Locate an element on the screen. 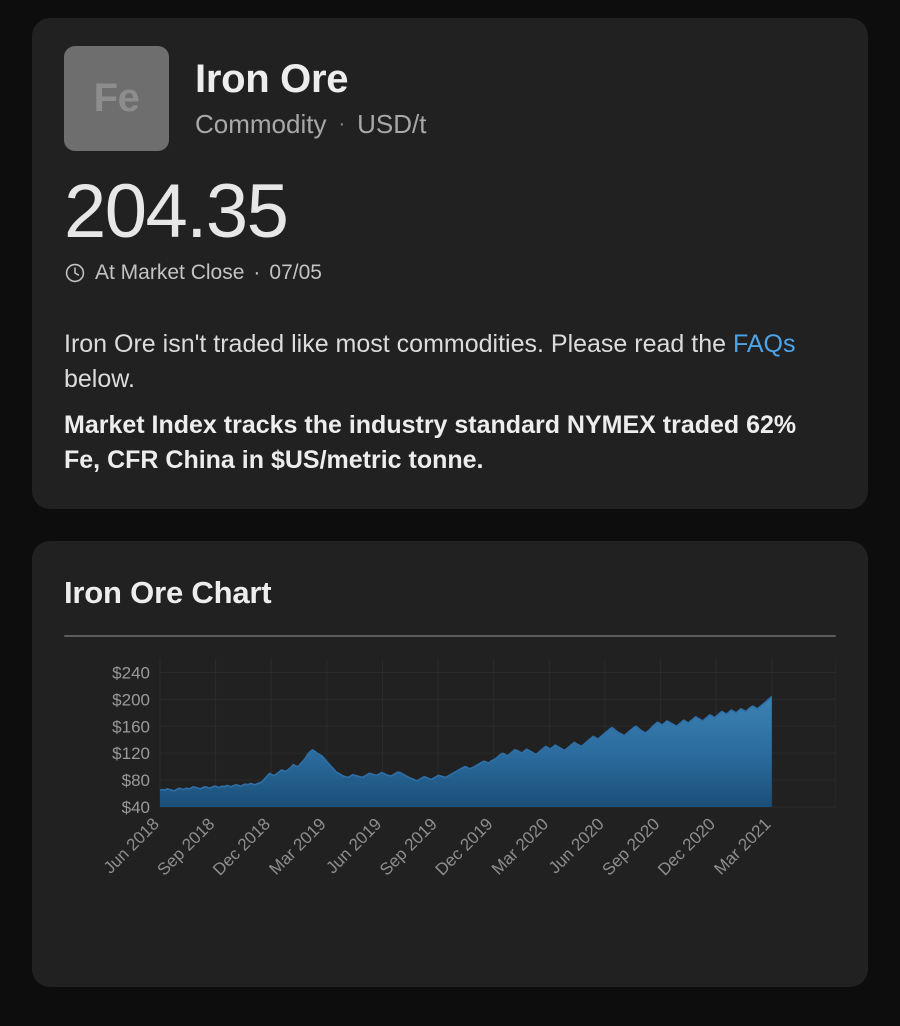 The height and width of the screenshot is (1026, 900). asset-identity-text: Iron Ore Commodity · USD/t is located at coordinates (311, 93).